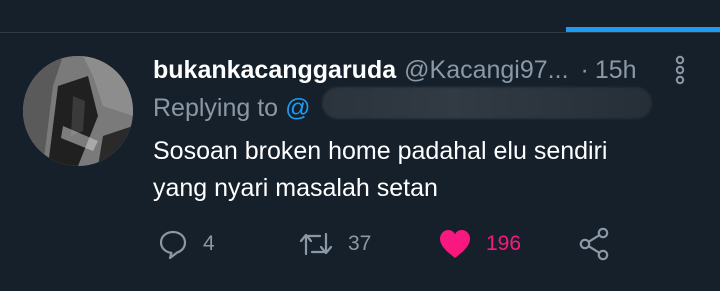 The image size is (720, 291). I want to click on share-icon, so click(594, 244).